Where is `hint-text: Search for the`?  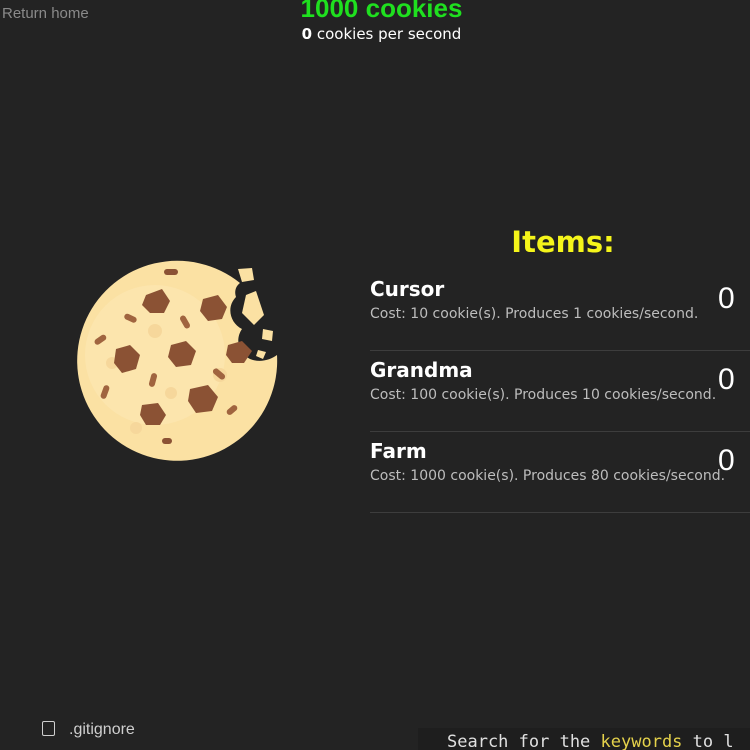
hint-text: Search for the is located at coordinates (524, 741).